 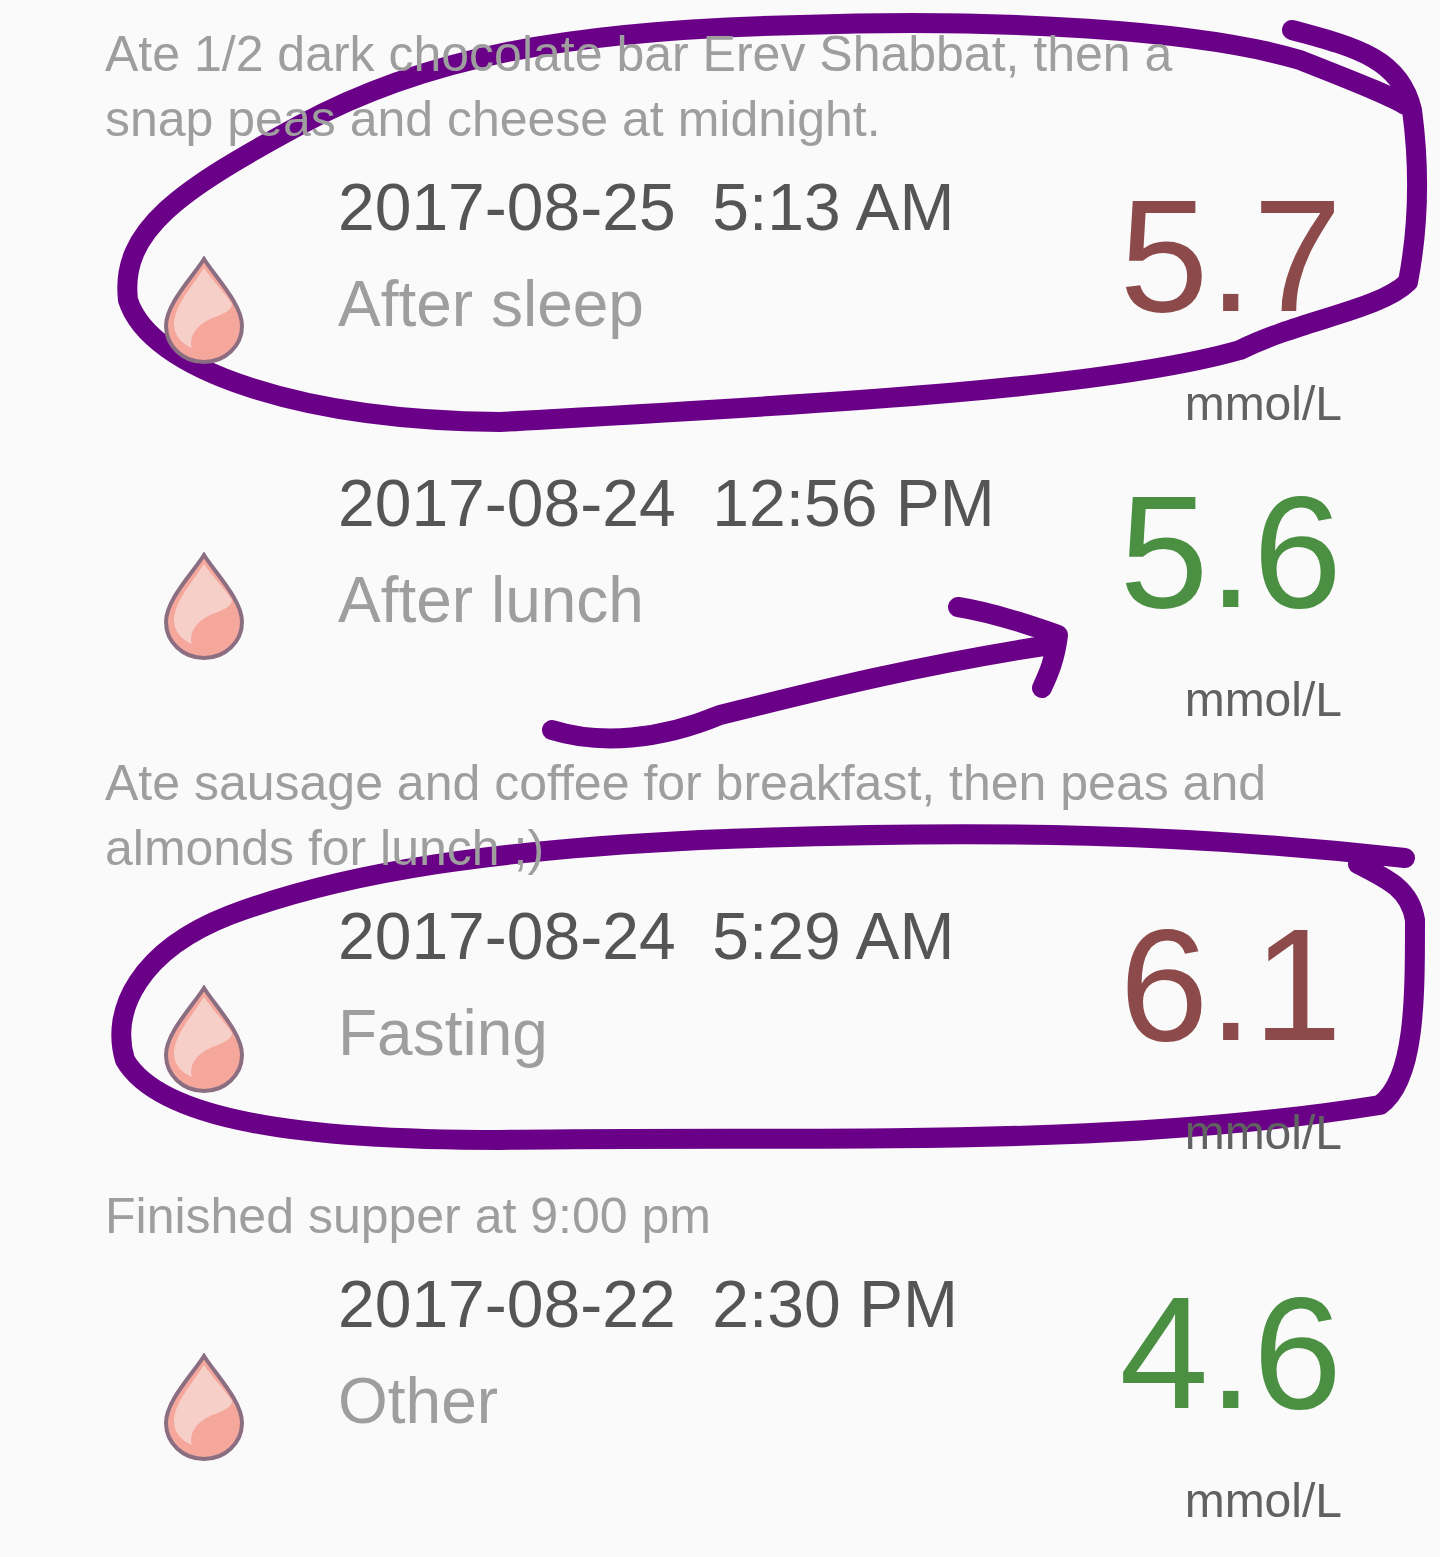 I want to click on glucose-value: 5.7, so click(x=1230, y=256).